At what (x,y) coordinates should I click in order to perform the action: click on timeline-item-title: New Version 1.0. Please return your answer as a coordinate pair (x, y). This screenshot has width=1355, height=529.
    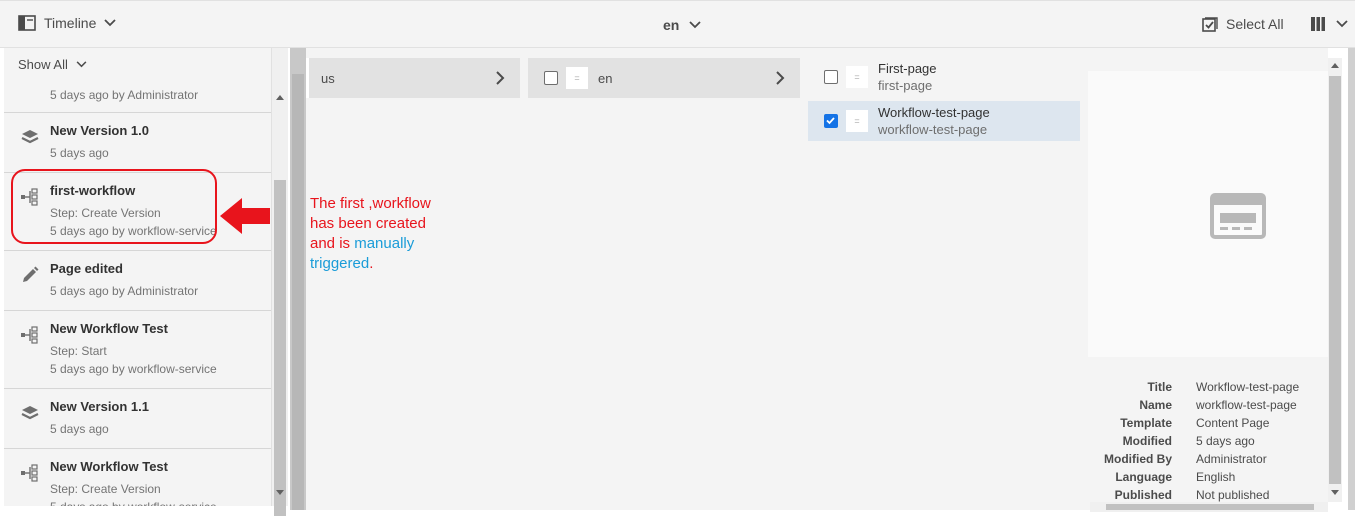
    Looking at the image, I should click on (99, 130).